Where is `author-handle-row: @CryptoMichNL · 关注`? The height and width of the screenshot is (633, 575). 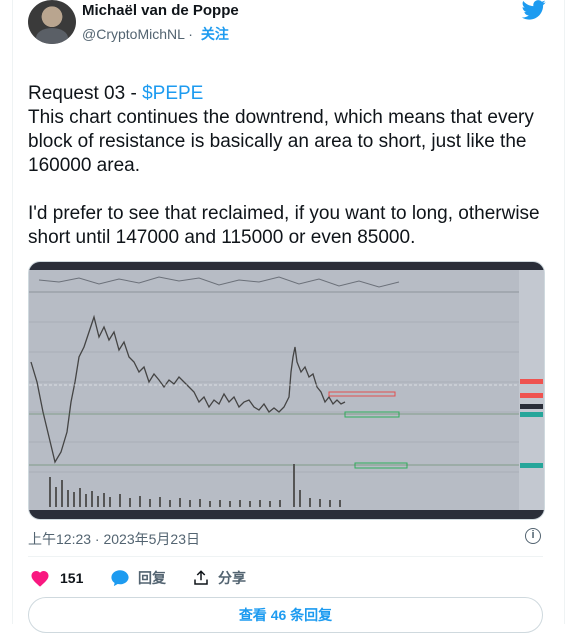 author-handle-row: @CryptoMichNL · 关注 is located at coordinates (155, 34).